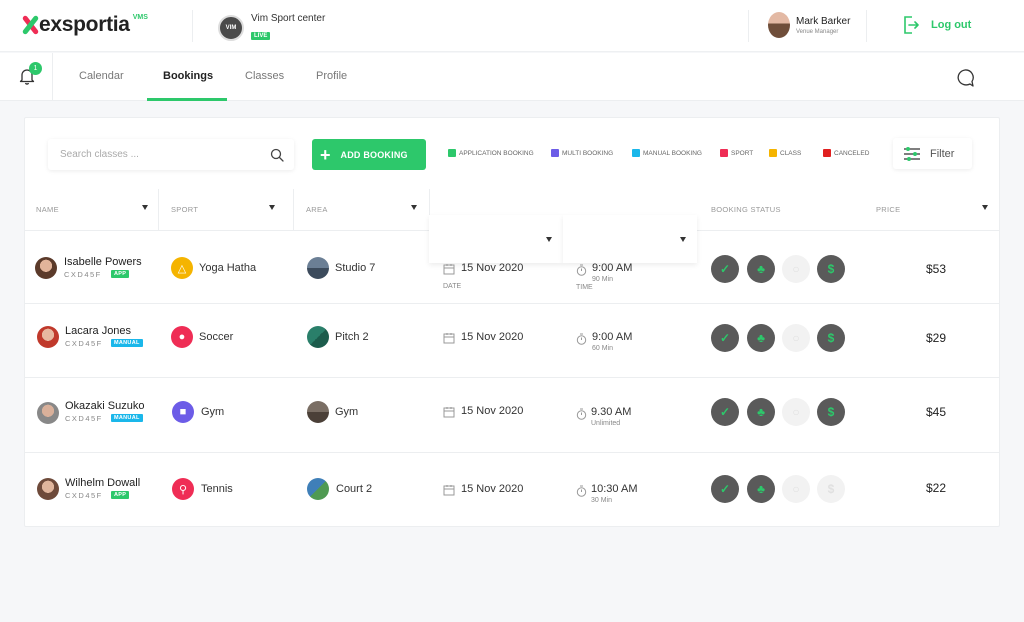 This screenshot has width=1024, height=622. What do you see at coordinates (47, 209) in the screenshot?
I see `column-header-name: NAME` at bounding box center [47, 209].